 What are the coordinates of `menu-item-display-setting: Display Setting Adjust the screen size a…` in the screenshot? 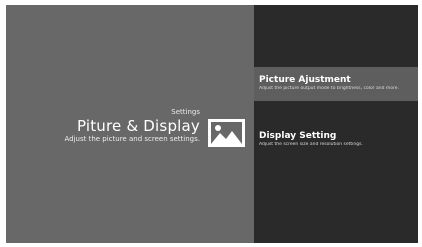 It's located at (336, 140).